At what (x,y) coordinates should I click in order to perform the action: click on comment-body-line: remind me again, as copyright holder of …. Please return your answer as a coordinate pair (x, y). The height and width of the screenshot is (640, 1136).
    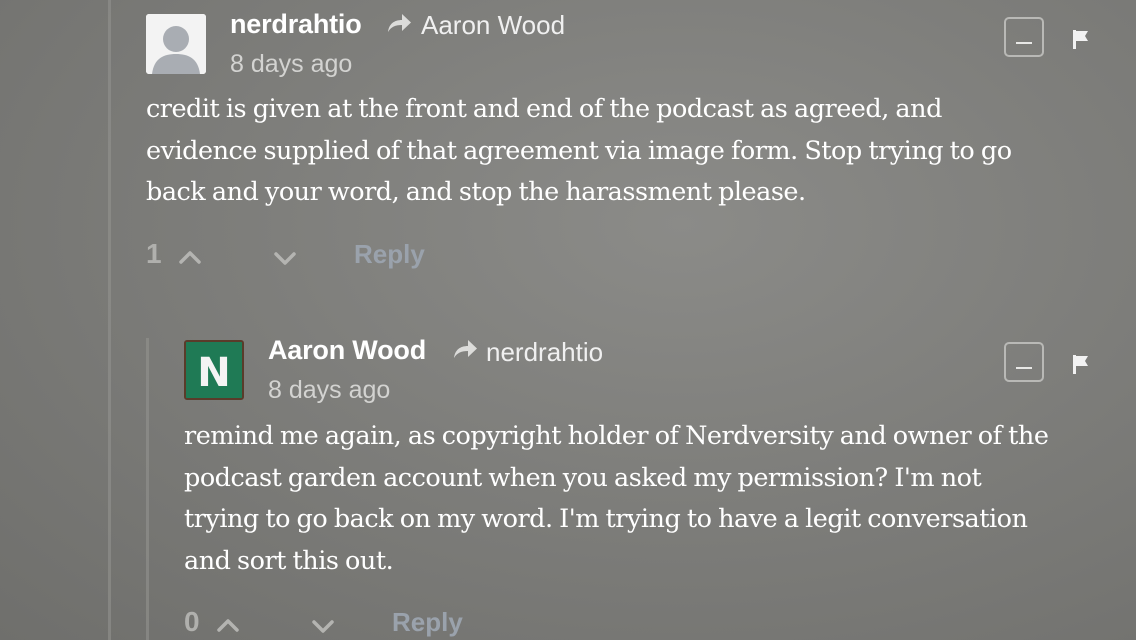
    Looking at the image, I should click on (616, 436).